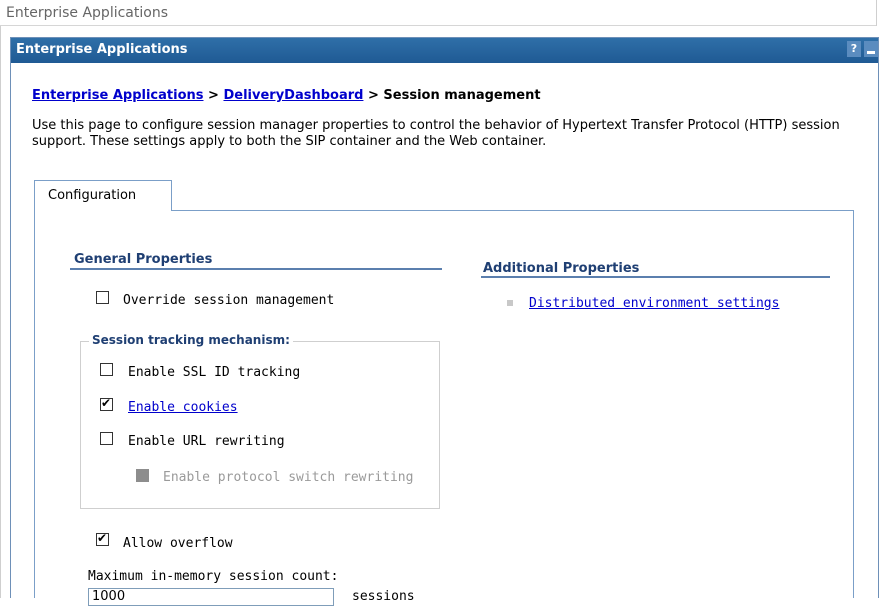 Image resolution: width=887 pixels, height=606 pixels. What do you see at coordinates (383, 596) in the screenshot?
I see `max-session-count-unit: sessions` at bounding box center [383, 596].